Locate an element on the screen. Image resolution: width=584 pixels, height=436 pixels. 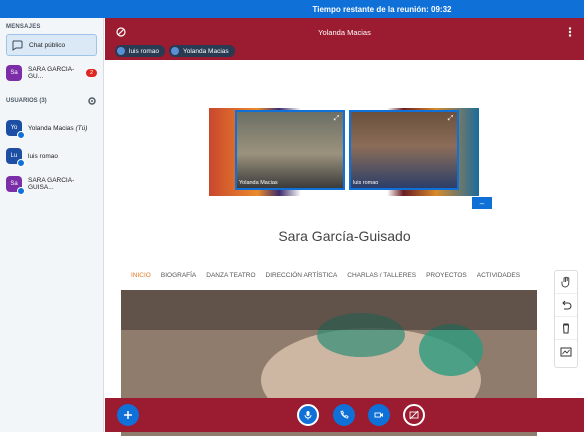
video-tile: ⤢ luis romao is located at coordinates (404, 150).